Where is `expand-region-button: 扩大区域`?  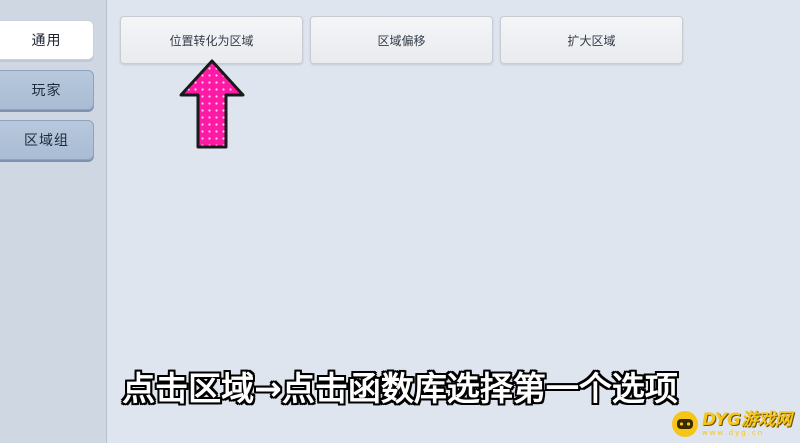
expand-region-button: 扩大区域 is located at coordinates (591, 40).